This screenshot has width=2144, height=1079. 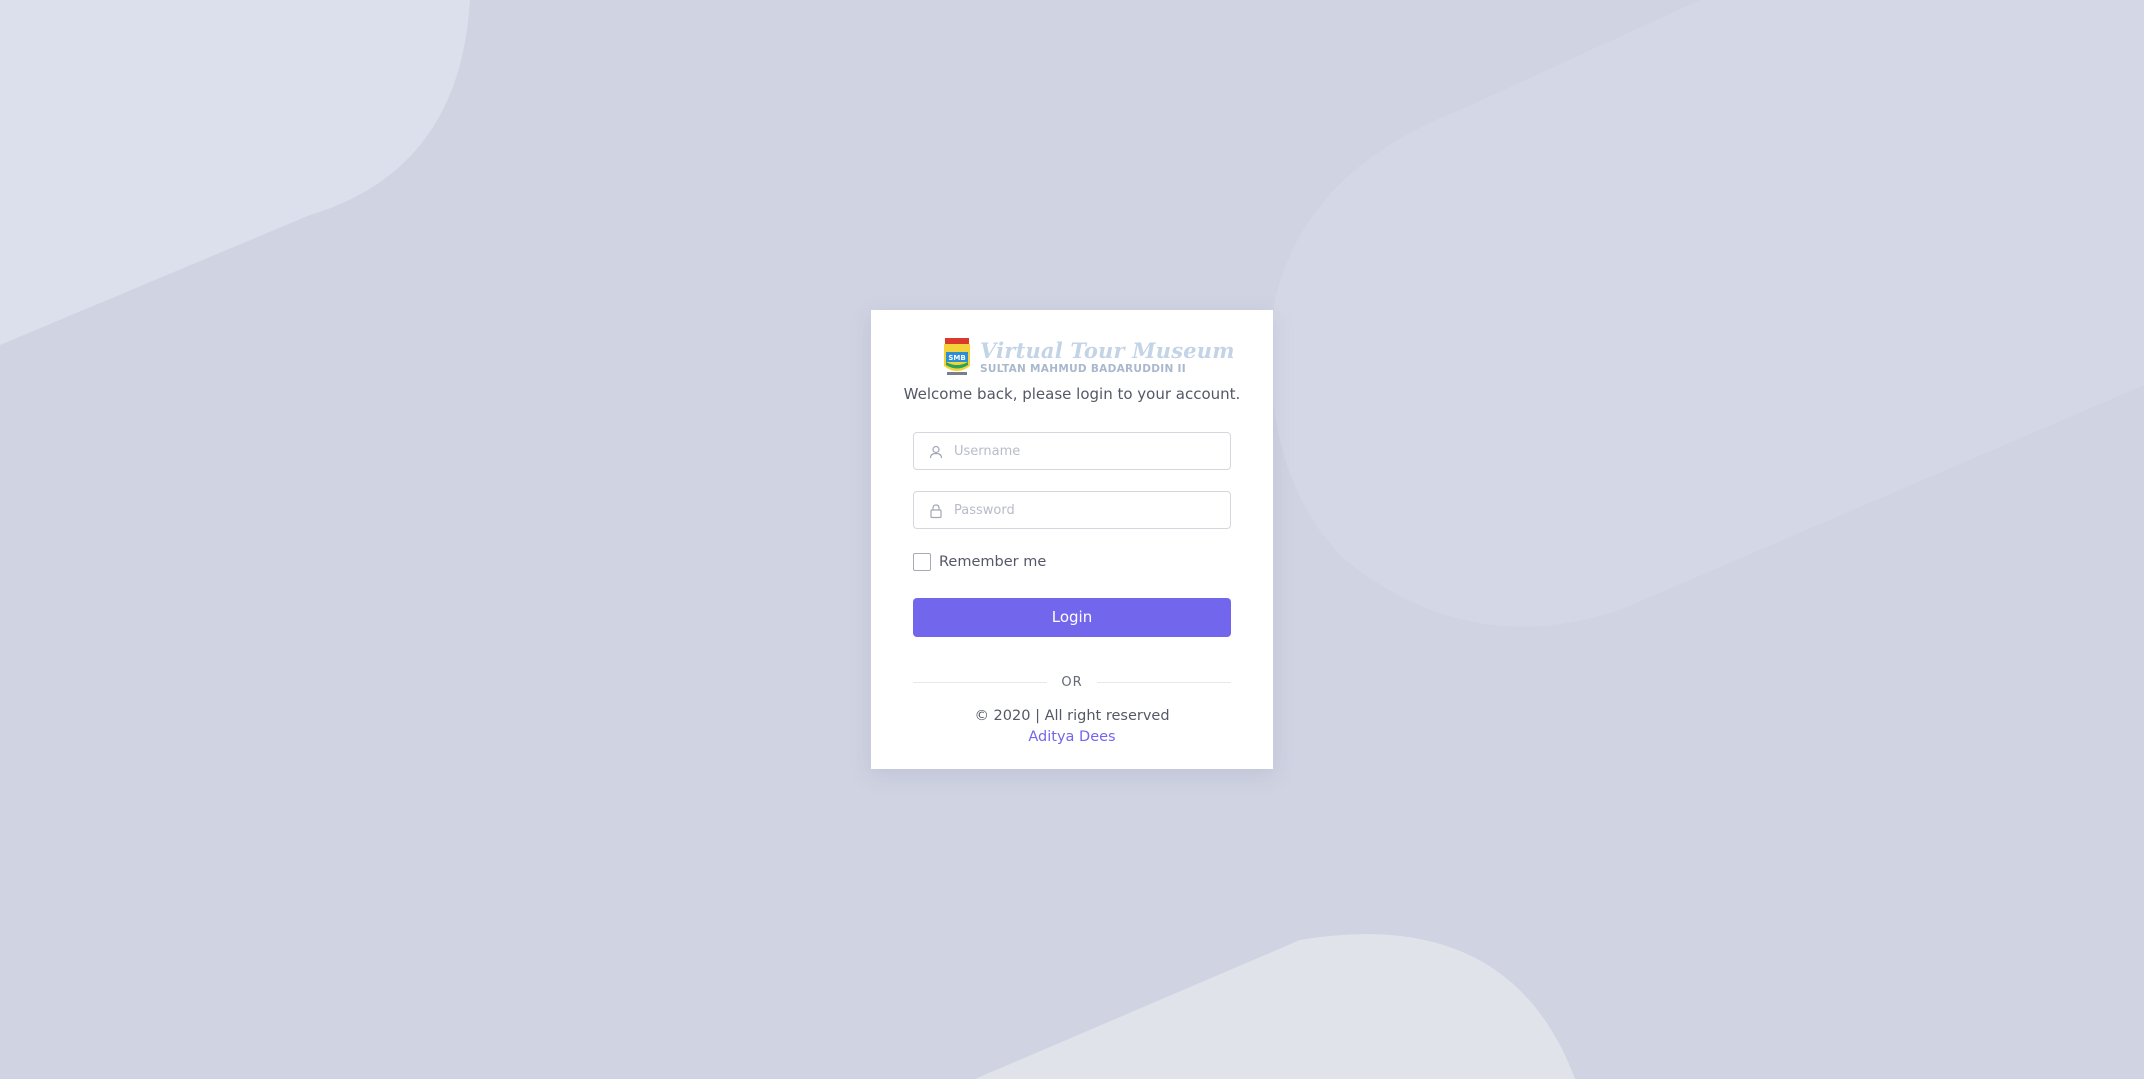 I want to click on remember-me: Remember me, so click(x=979, y=562).